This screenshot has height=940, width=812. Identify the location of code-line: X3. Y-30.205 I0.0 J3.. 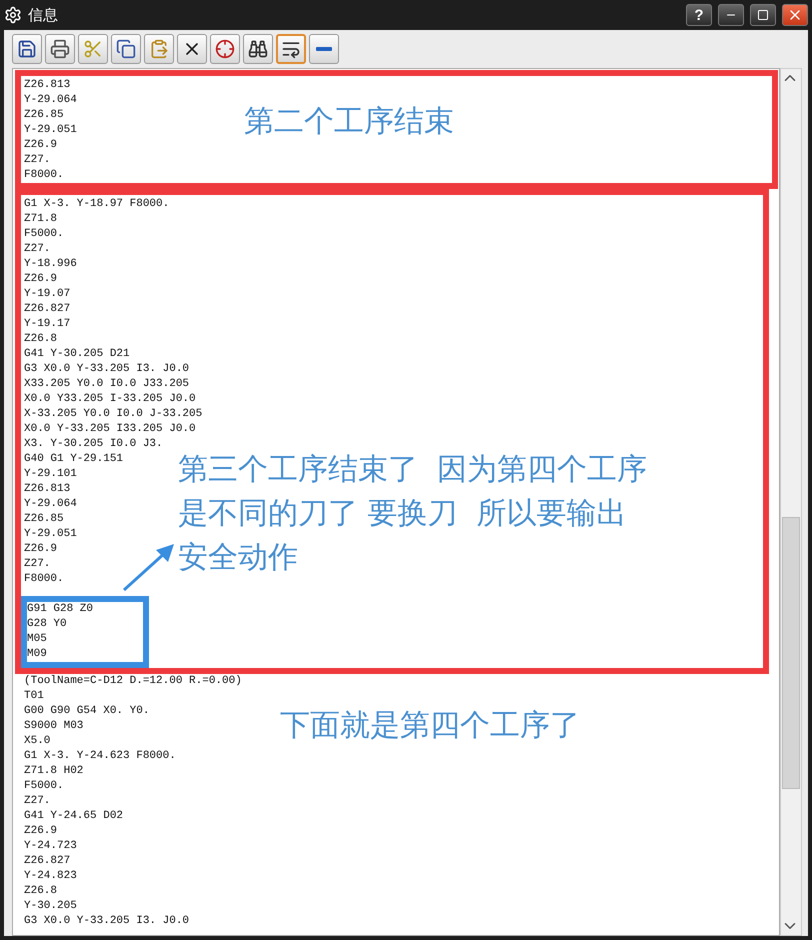
(93, 444).